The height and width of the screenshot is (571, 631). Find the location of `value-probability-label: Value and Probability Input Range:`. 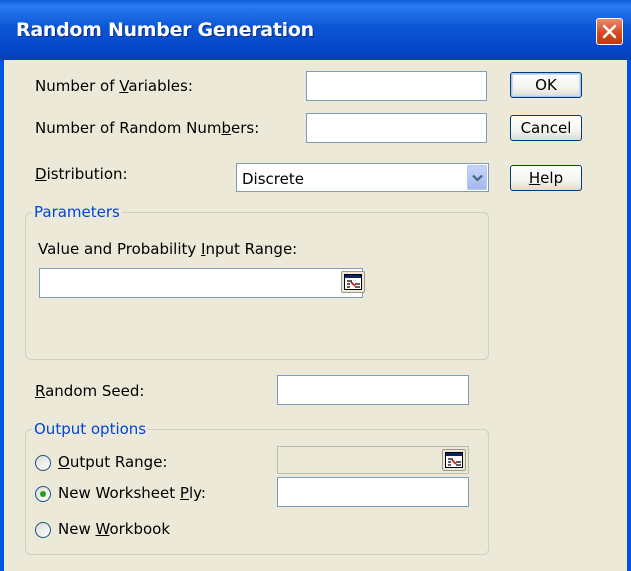

value-probability-label: Value and Probability Input Range: is located at coordinates (168, 249).